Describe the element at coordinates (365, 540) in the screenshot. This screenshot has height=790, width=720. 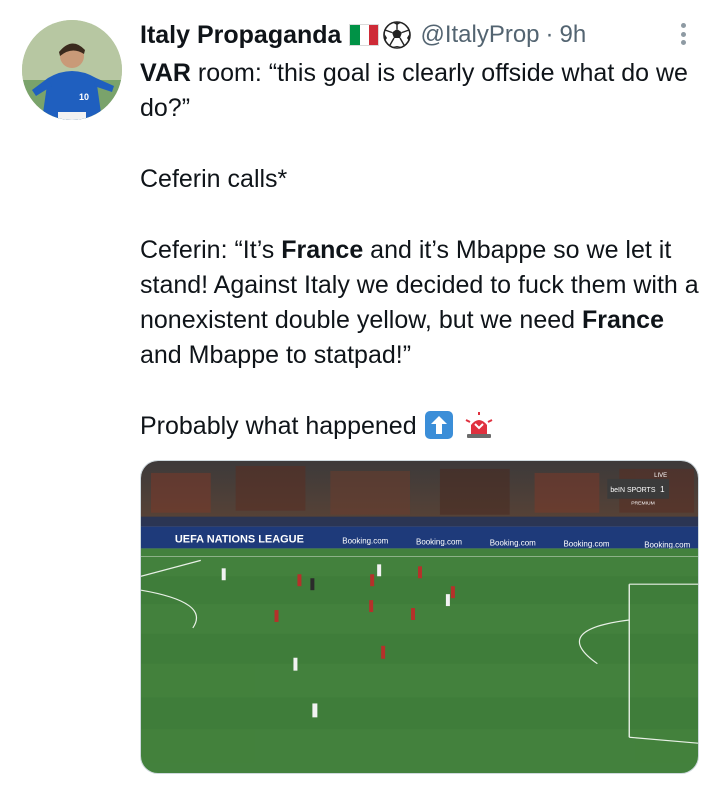
I see `sponsor-text-1: Booking.com` at that location.